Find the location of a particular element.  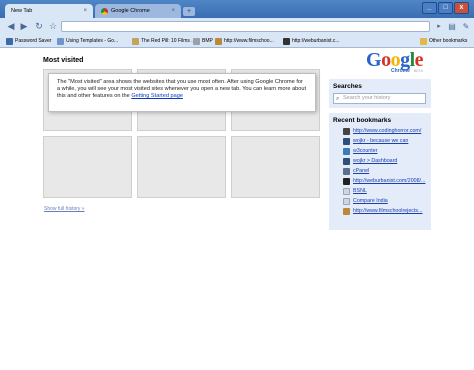

bookmark-item: Password Saver is located at coordinates (28, 41).